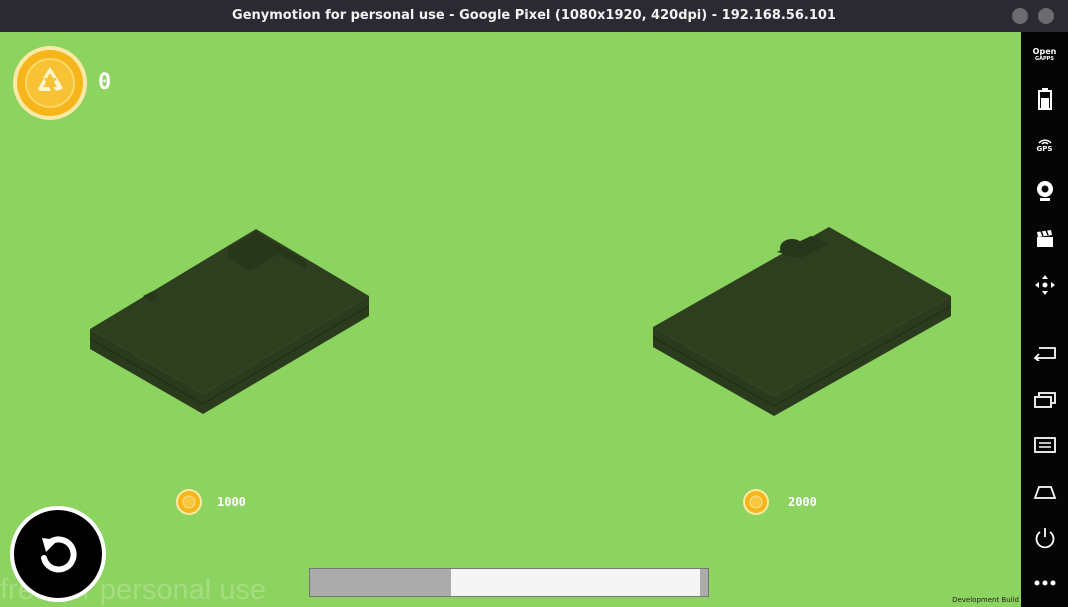 Image resolution: width=1068 pixels, height=607 pixels. Describe the element at coordinates (231, 502) in the screenshot. I see `price-label-1: 1000` at that location.